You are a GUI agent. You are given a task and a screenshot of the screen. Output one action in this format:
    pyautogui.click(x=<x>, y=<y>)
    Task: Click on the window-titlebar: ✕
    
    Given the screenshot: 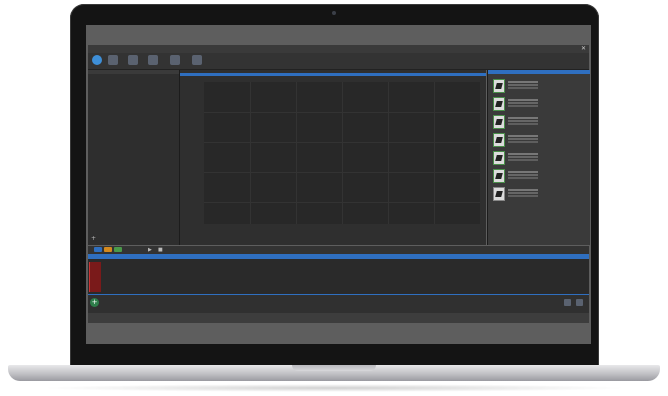 What is the action you would take?
    pyautogui.click(x=338, y=49)
    